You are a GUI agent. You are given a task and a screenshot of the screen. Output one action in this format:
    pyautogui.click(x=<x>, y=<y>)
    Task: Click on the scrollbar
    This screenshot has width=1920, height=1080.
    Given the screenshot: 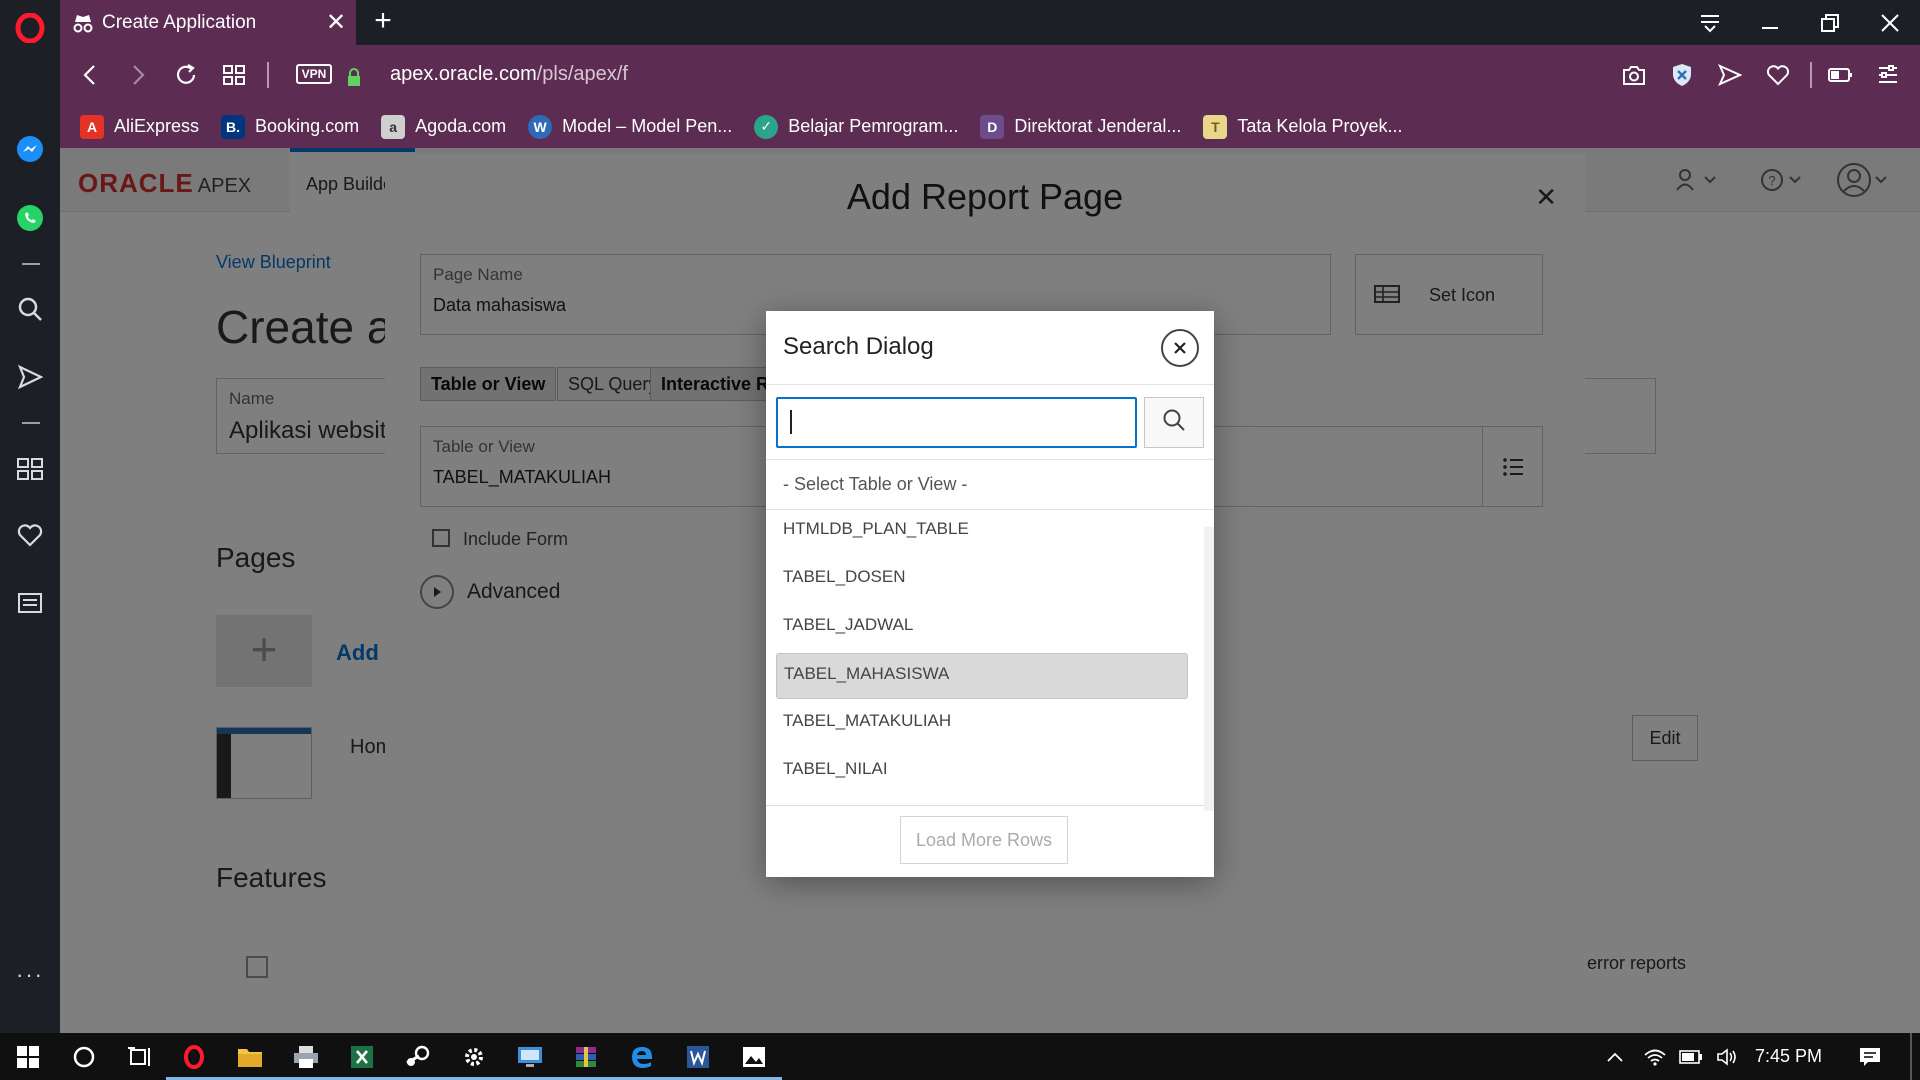 What is the action you would take?
    pyautogui.click(x=1209, y=669)
    